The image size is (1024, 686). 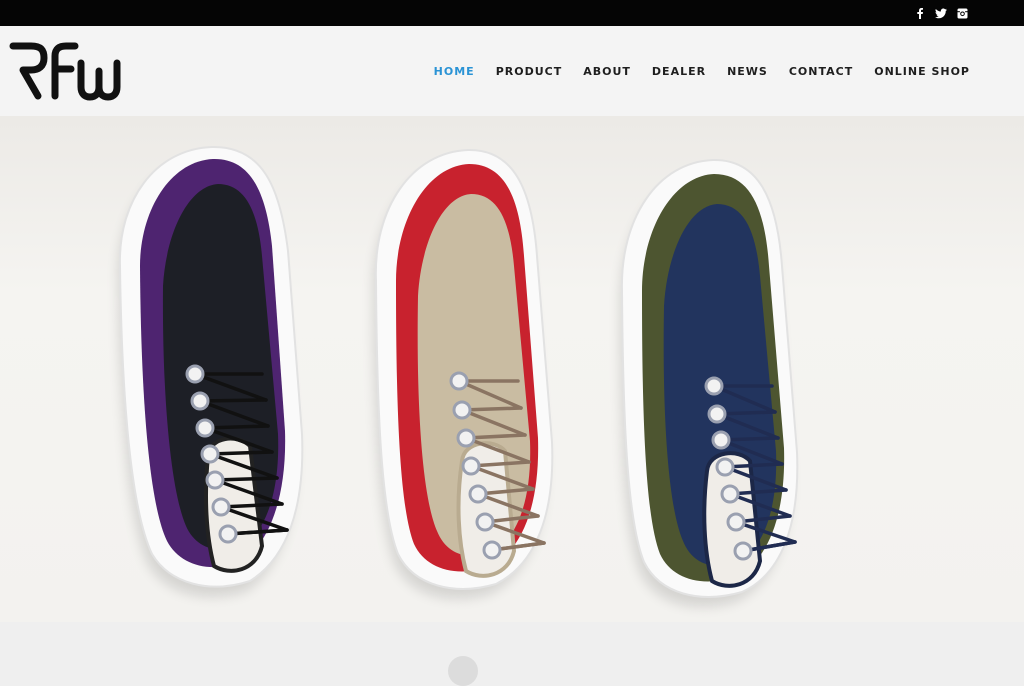 I want to click on content-section, so click(x=512, y=642).